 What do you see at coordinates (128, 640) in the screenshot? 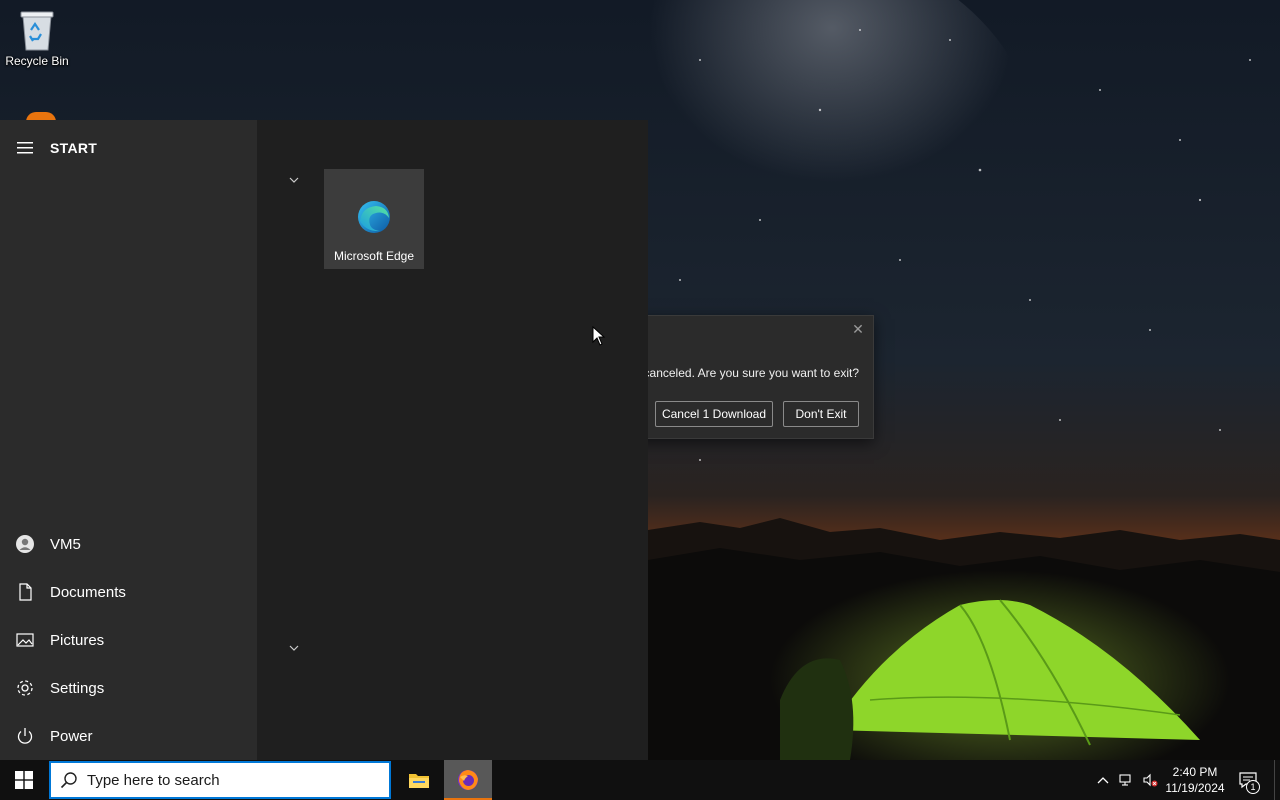
I see `start-nav-pictures: Pictures` at bounding box center [128, 640].